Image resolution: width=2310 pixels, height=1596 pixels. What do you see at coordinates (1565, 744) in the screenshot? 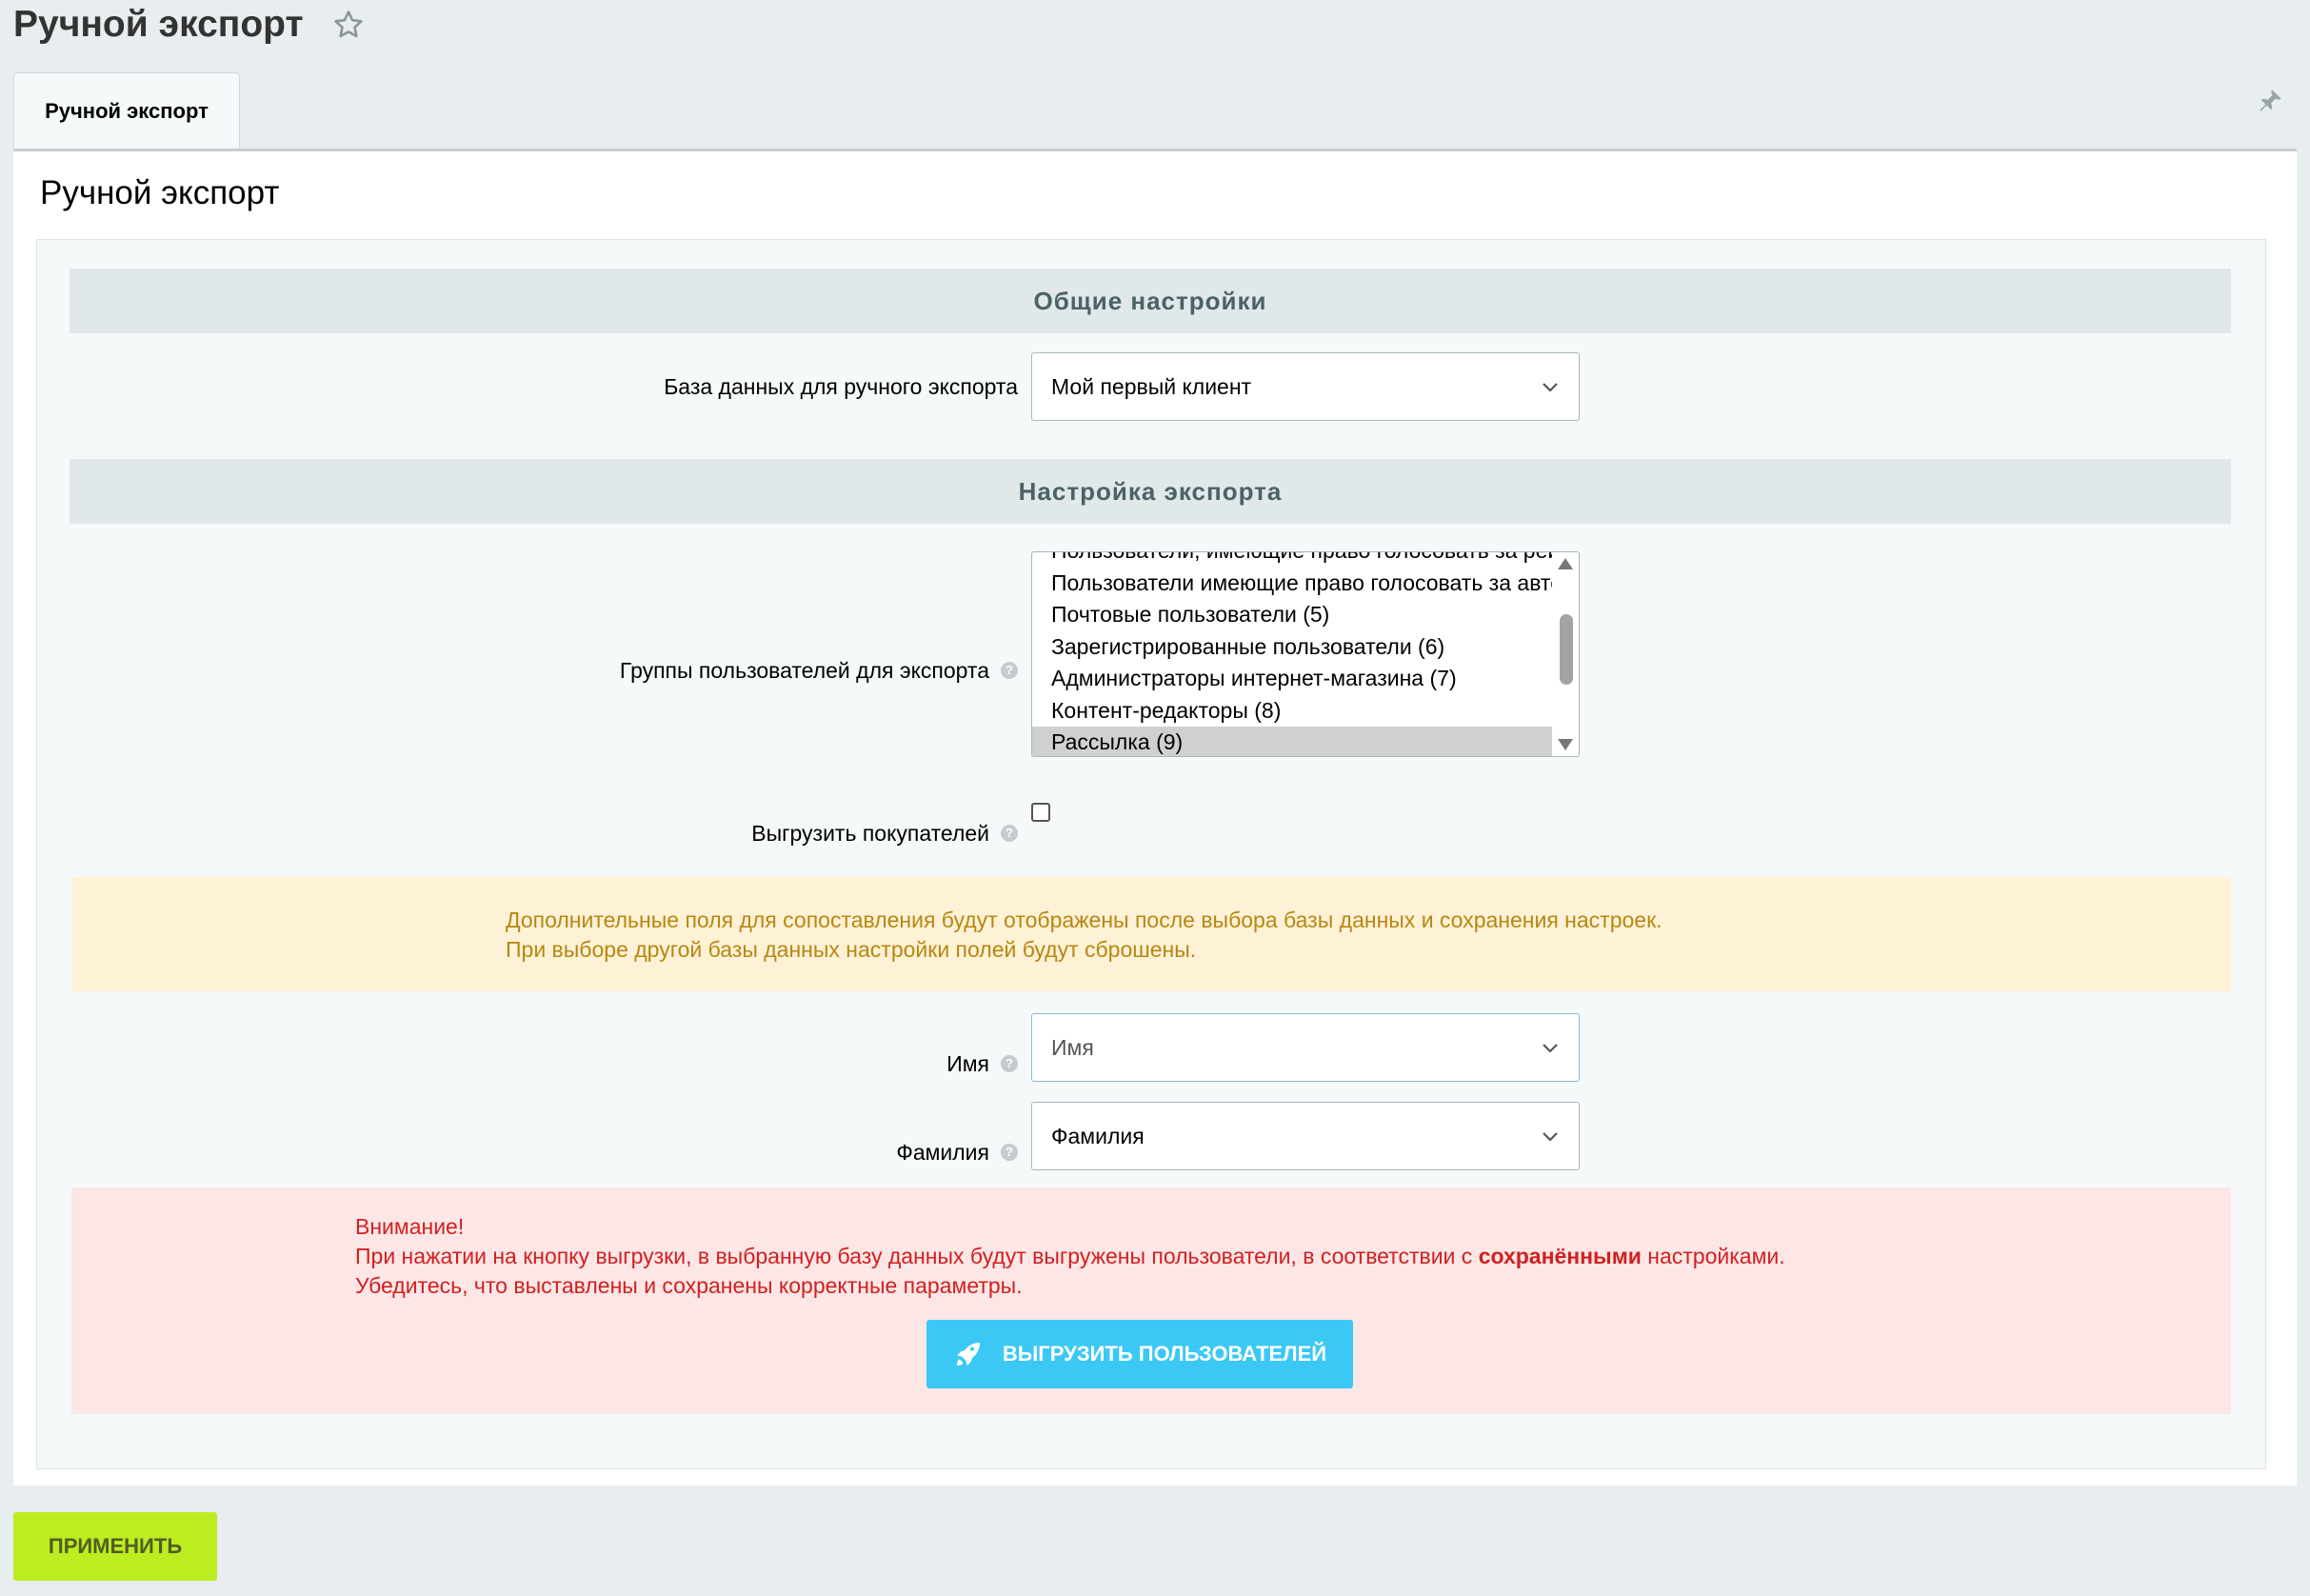
I see `scroll-down-arrow-icon` at bounding box center [1565, 744].